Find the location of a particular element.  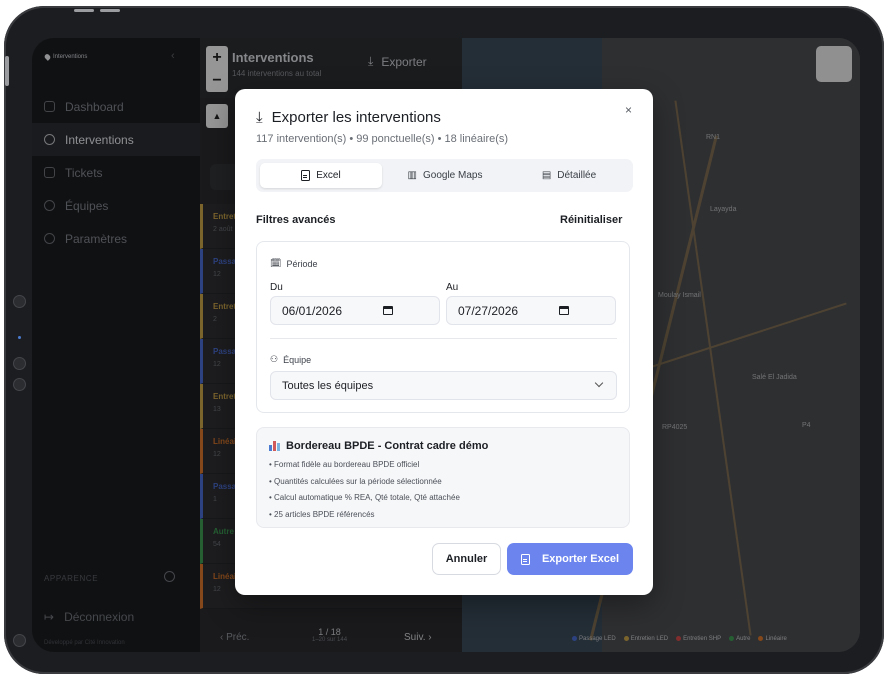

export-format-tabs: Excel ▥ Google Maps ▤ Détaillée is located at coordinates (444, 175).